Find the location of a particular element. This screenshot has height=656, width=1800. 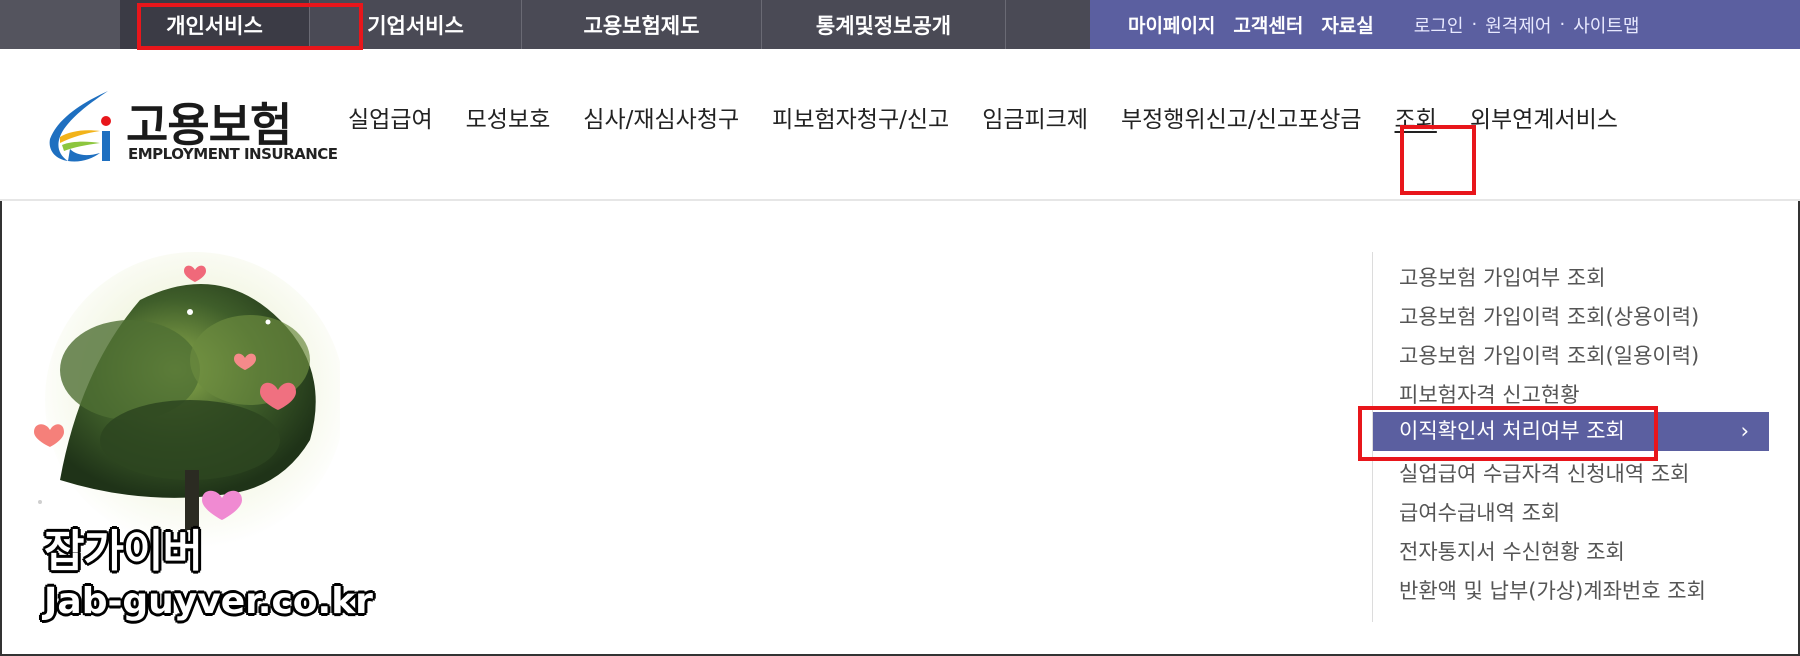

nav-inquiry: 조회 is located at coordinates (1416, 117).